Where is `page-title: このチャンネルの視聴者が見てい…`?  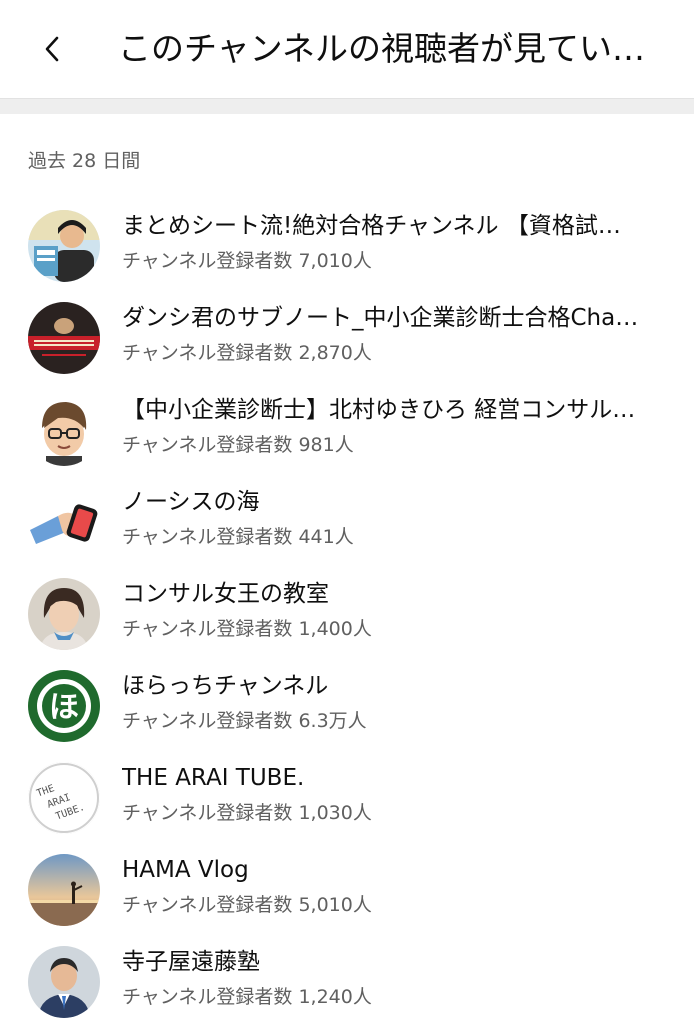
page-title: このチャンネルの視聴者が見てい… is located at coordinates (382, 48).